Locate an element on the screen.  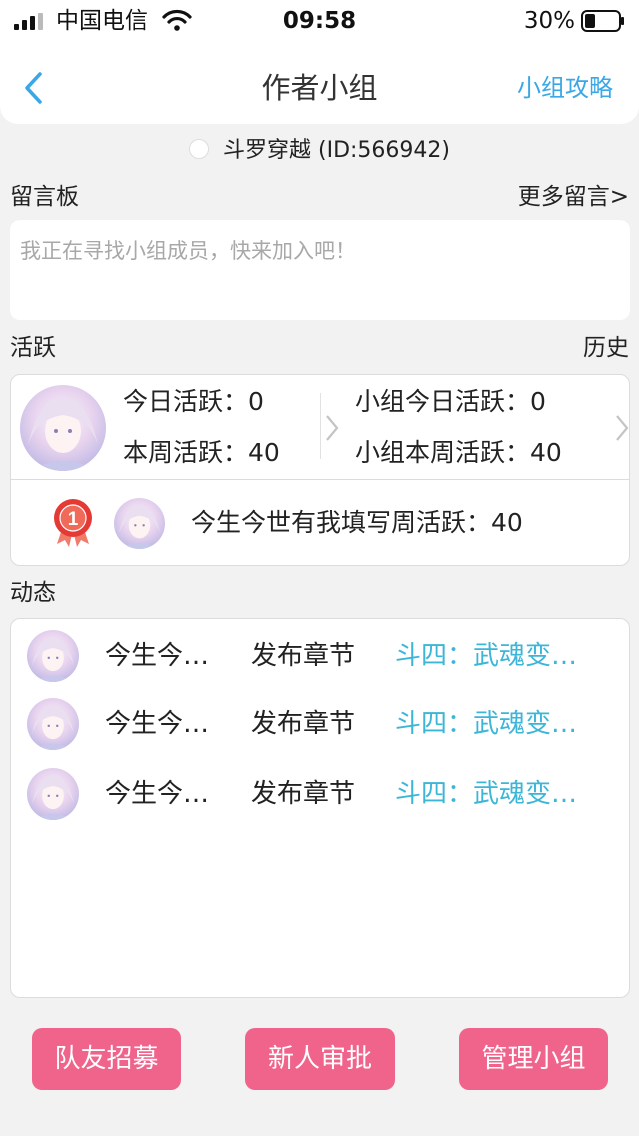
nav-bar: 作者小组 小组攻略 is located at coordinates (319, 83).